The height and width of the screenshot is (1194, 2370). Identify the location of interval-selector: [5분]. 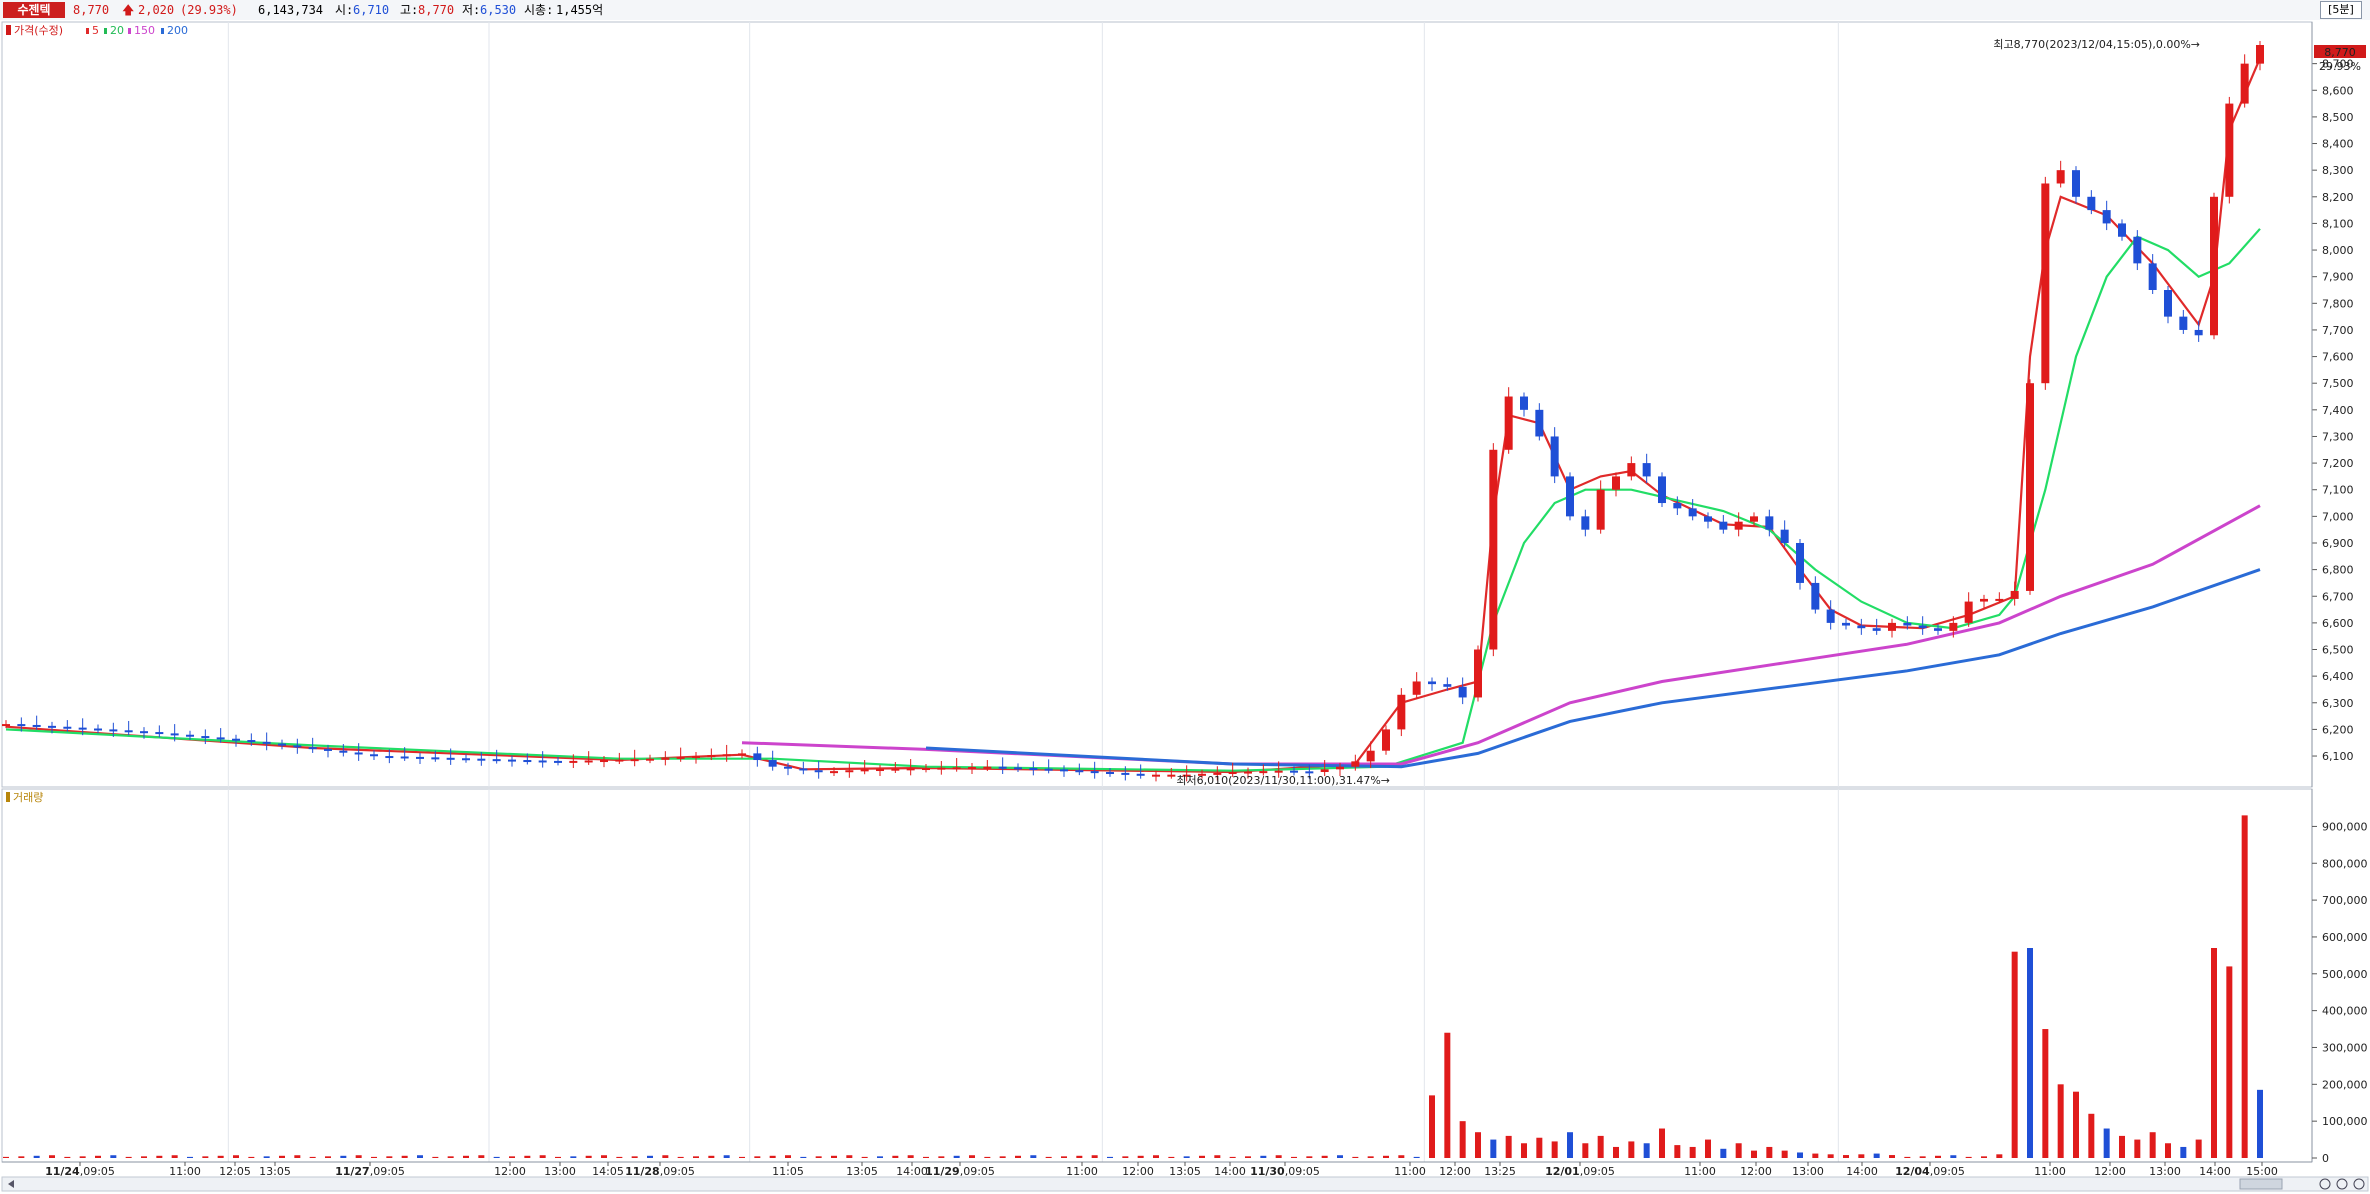
(2341, 10).